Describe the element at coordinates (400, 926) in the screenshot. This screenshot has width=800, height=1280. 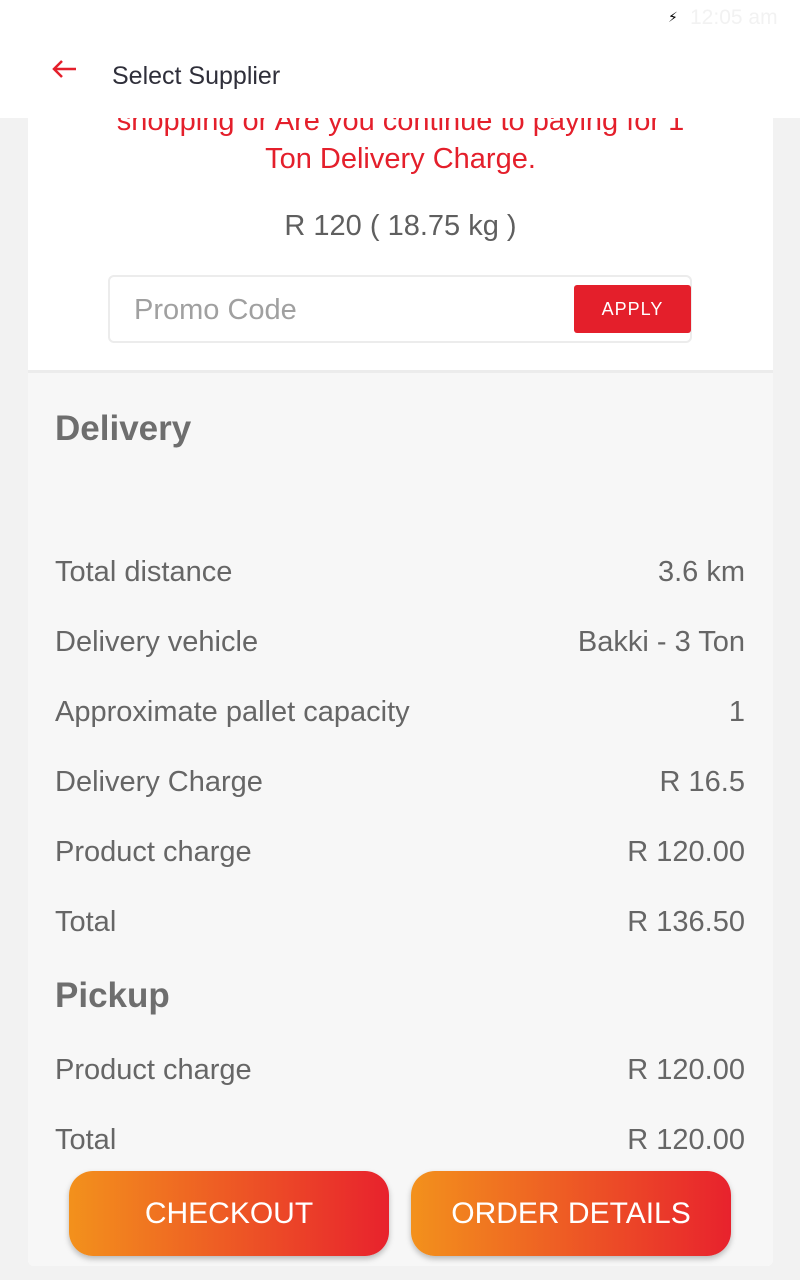
I see `row-total: Total R 136.50` at that location.